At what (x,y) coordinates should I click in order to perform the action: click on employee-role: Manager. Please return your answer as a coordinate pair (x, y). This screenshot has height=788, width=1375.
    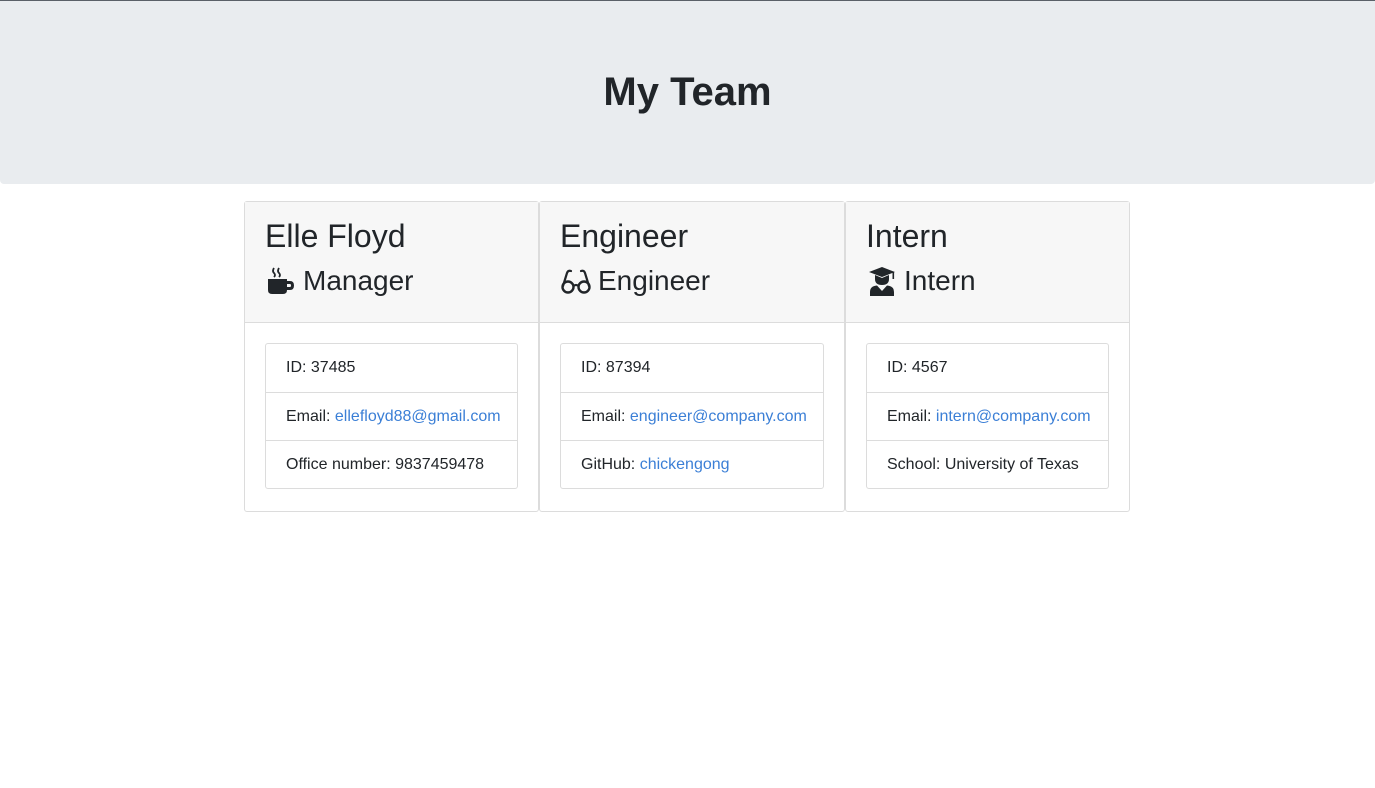
    Looking at the image, I should click on (391, 281).